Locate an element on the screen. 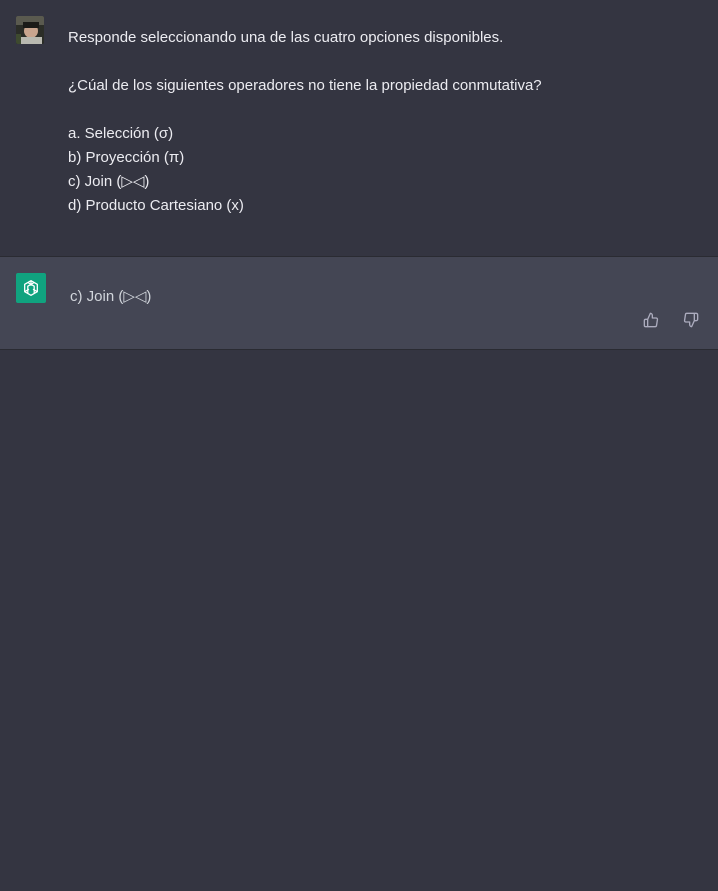 The width and height of the screenshot is (718, 891). option-b: b) Proyección (π) is located at coordinates (126, 157).